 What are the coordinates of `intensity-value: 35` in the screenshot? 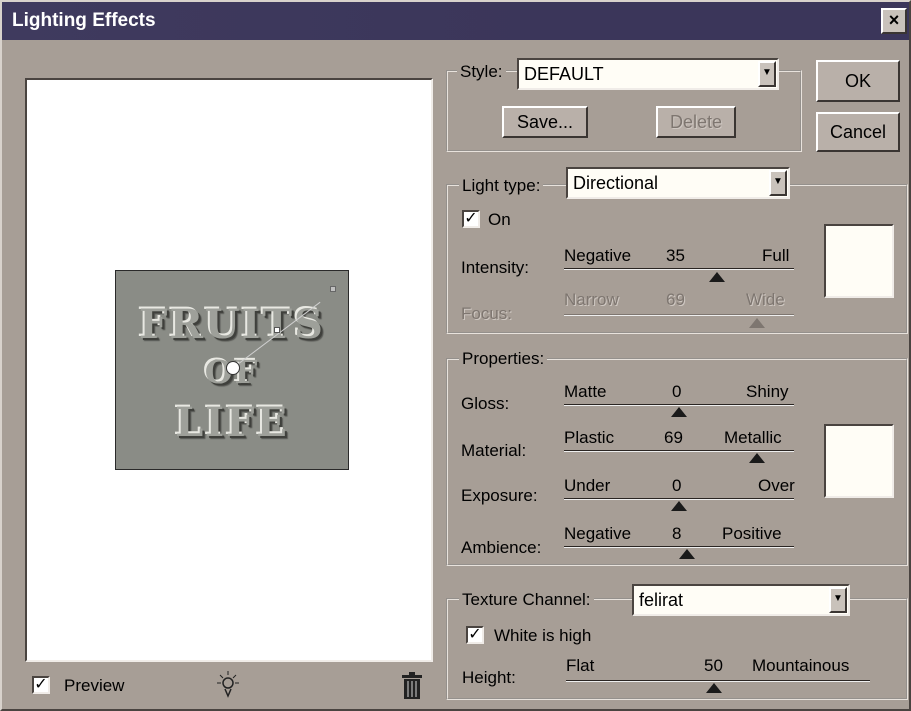 It's located at (675, 255).